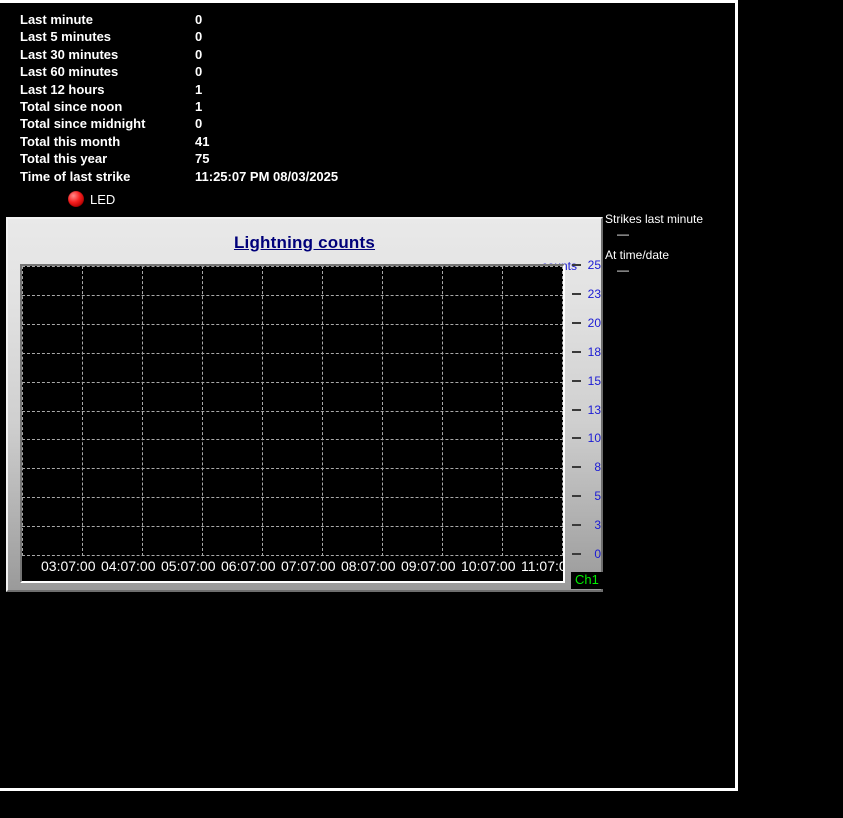 Image resolution: width=843 pixels, height=818 pixels. I want to click on side-info-value: —, so click(623, 234).